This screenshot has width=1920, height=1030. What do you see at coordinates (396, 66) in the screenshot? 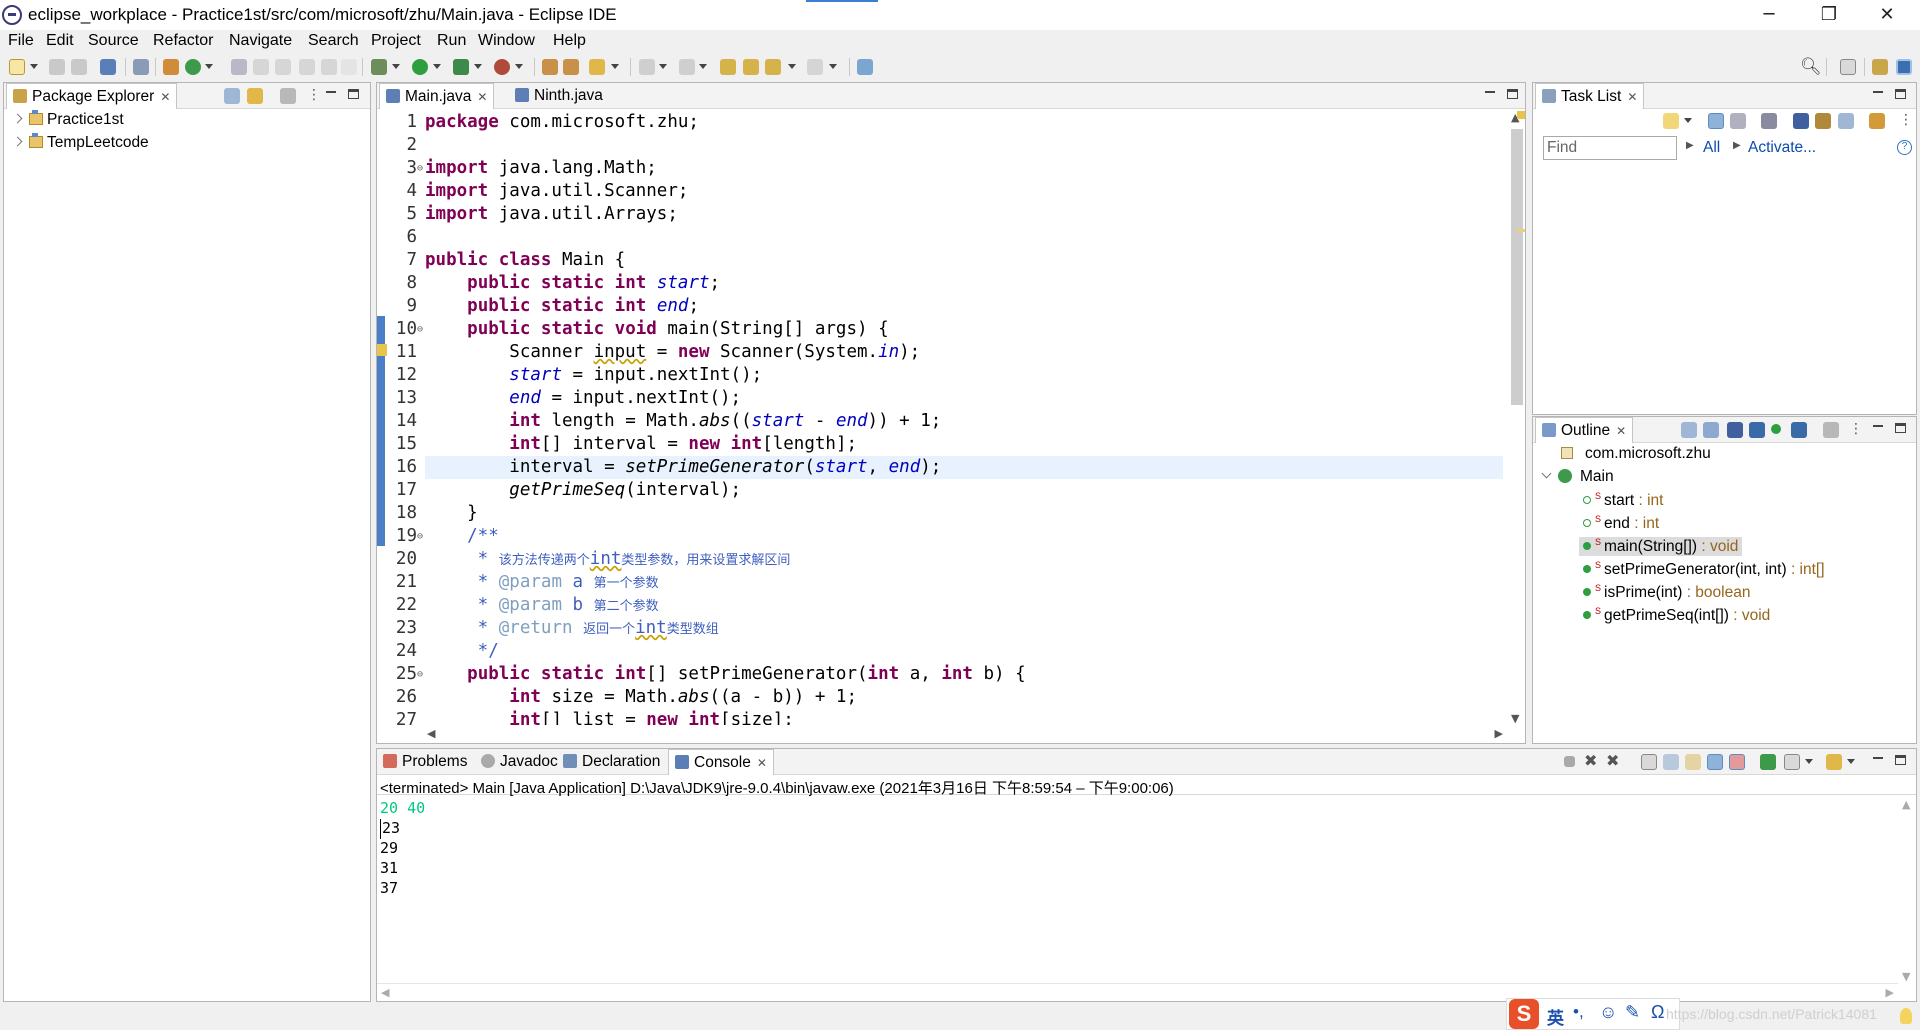
I see `debug-dropdown-icon` at bounding box center [396, 66].